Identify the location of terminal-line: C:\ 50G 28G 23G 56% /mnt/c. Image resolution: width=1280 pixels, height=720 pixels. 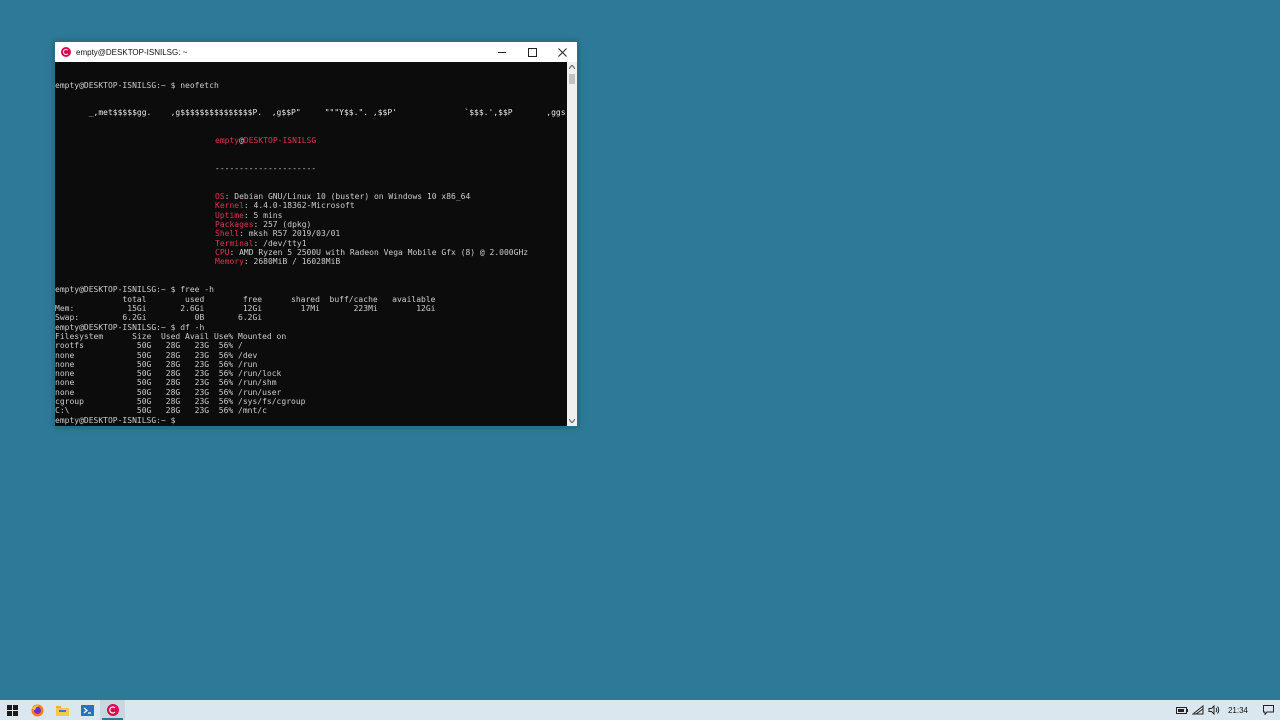
(161, 411).